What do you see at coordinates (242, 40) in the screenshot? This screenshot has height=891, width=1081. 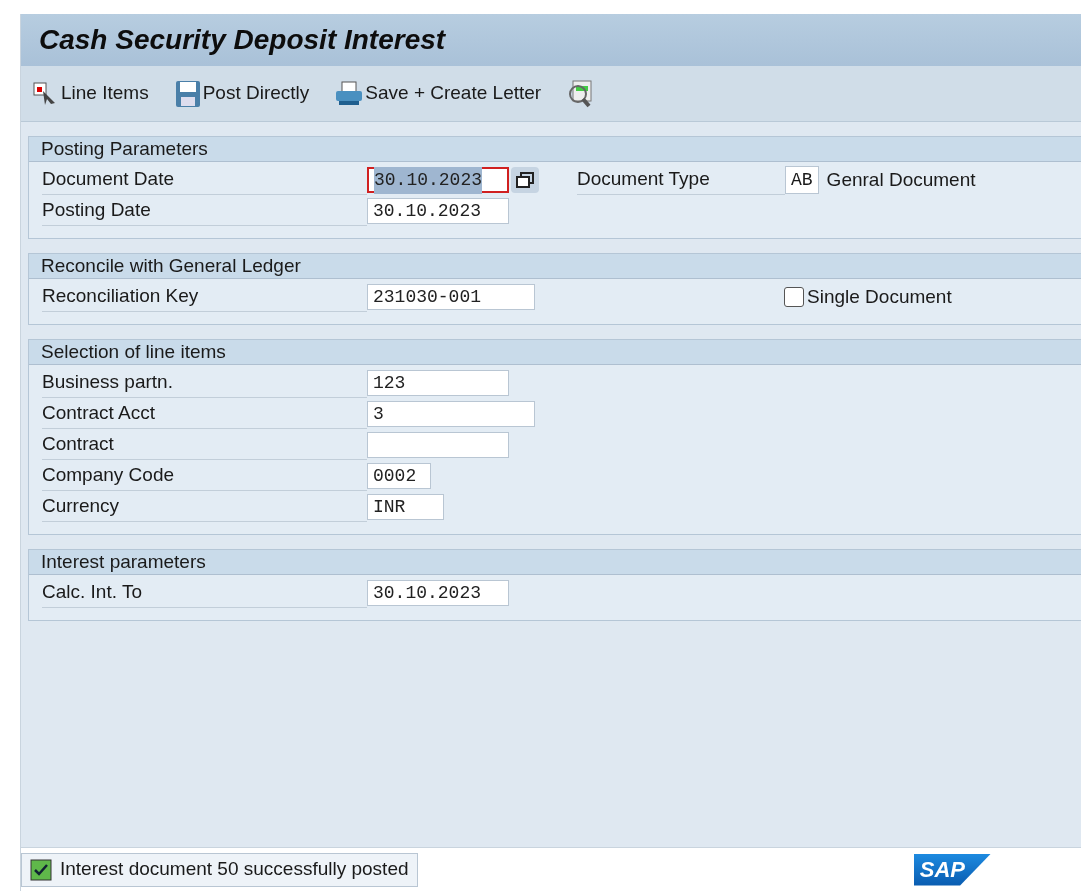 I see `window-title: Cash Security Deposit Interest` at bounding box center [242, 40].